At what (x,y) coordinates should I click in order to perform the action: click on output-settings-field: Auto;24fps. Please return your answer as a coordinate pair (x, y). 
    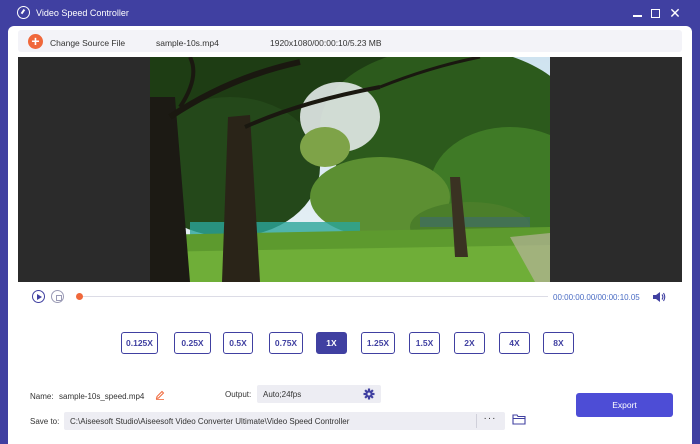
    Looking at the image, I should click on (319, 394).